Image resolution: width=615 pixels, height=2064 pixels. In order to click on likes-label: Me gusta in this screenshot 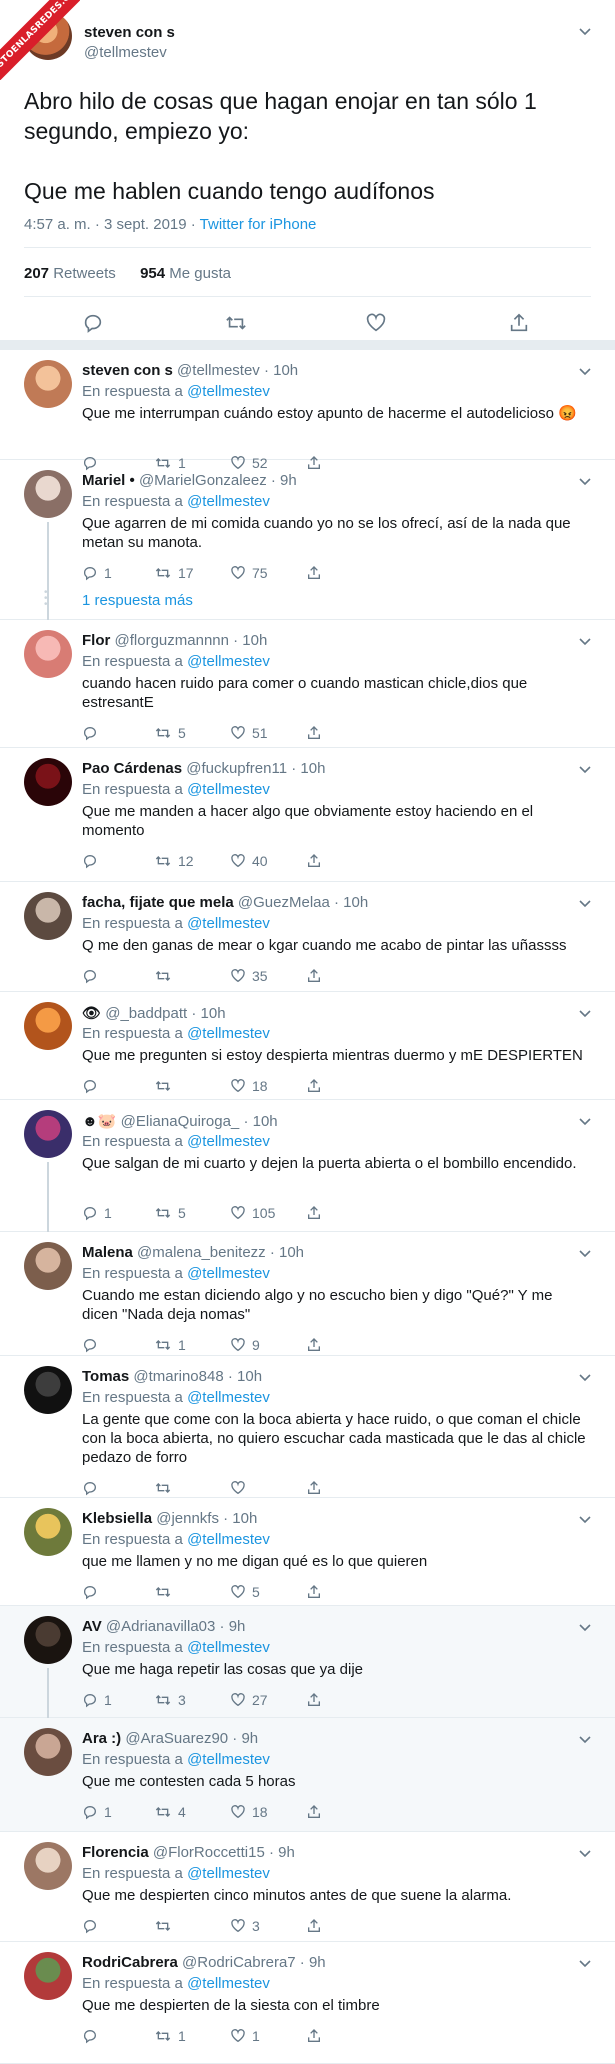, I will do `click(200, 273)`.